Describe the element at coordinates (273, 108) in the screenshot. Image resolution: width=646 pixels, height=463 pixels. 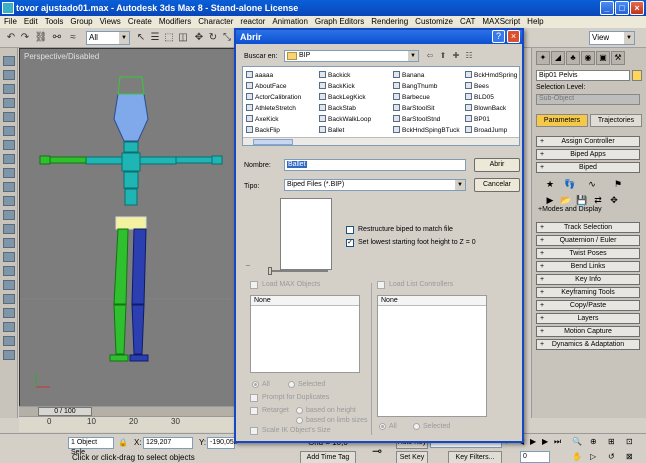
I see `file-item: AthleteStretch` at that location.